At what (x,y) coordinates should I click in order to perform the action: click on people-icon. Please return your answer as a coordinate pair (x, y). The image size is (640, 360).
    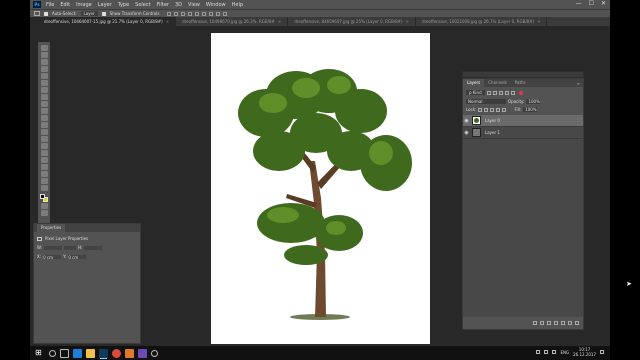
    Looking at the image, I should click on (538, 352).